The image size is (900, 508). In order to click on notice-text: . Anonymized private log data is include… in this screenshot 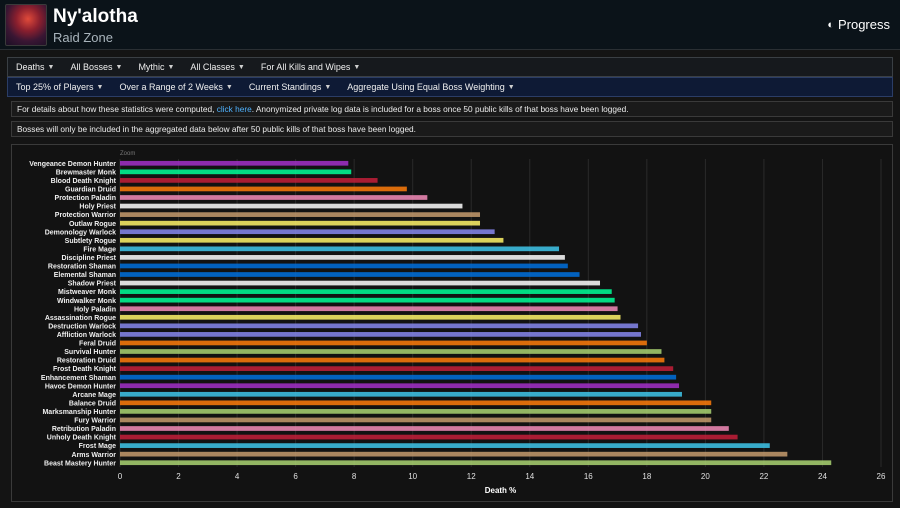, I will do `click(440, 109)`.